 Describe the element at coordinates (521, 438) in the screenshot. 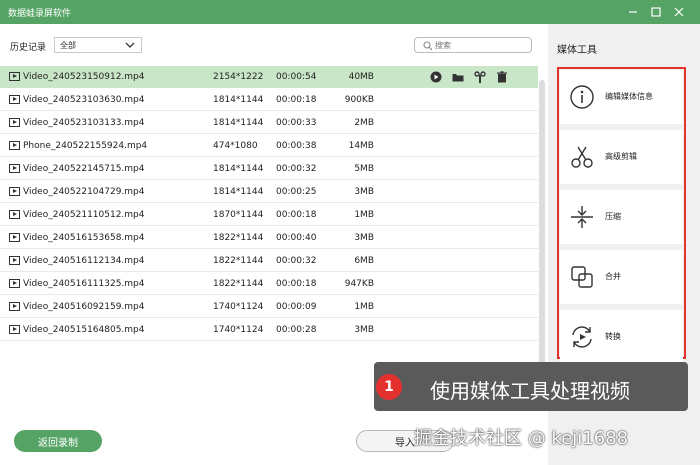

I see `watermark: 掘金技术社区 @ keji1688` at that location.